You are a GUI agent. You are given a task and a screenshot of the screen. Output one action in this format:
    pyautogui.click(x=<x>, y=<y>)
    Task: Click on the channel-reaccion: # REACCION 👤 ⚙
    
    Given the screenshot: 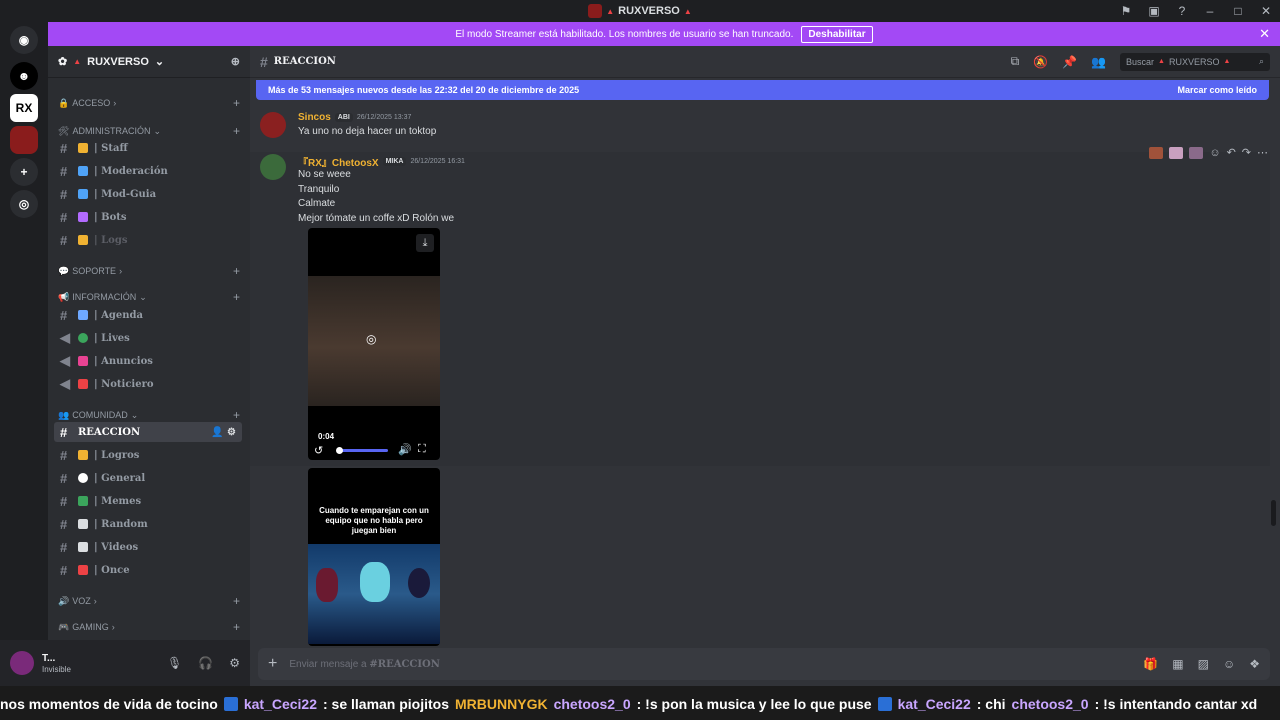 What is the action you would take?
    pyautogui.click(x=148, y=432)
    